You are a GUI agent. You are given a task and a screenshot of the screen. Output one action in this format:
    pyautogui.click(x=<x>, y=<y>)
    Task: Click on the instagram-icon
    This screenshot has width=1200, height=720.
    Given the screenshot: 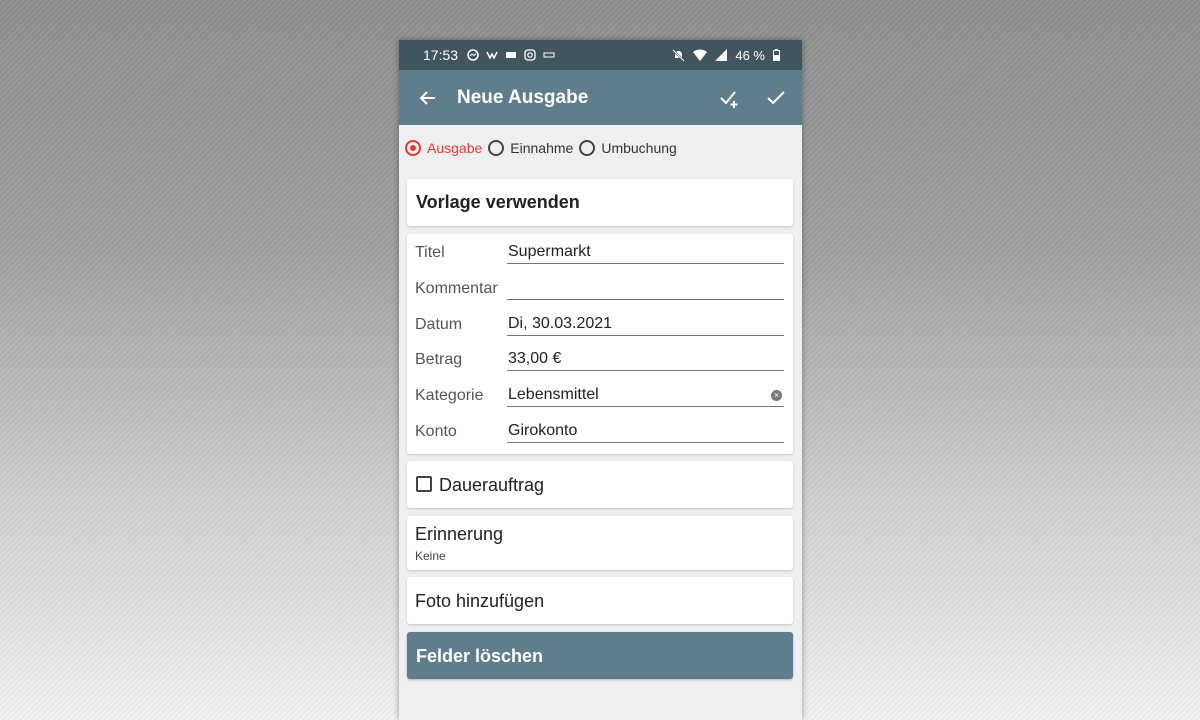 What is the action you would take?
    pyautogui.click(x=530, y=55)
    